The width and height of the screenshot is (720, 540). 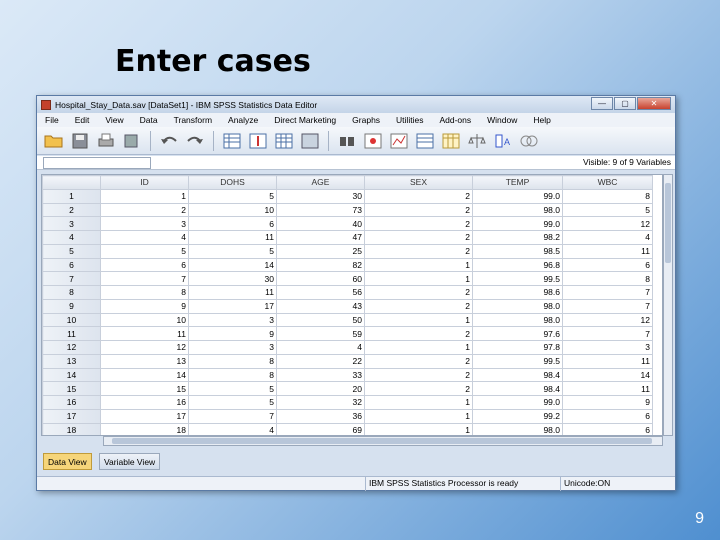 What do you see at coordinates (71, 210) in the screenshot?
I see `row-number: 2` at bounding box center [71, 210].